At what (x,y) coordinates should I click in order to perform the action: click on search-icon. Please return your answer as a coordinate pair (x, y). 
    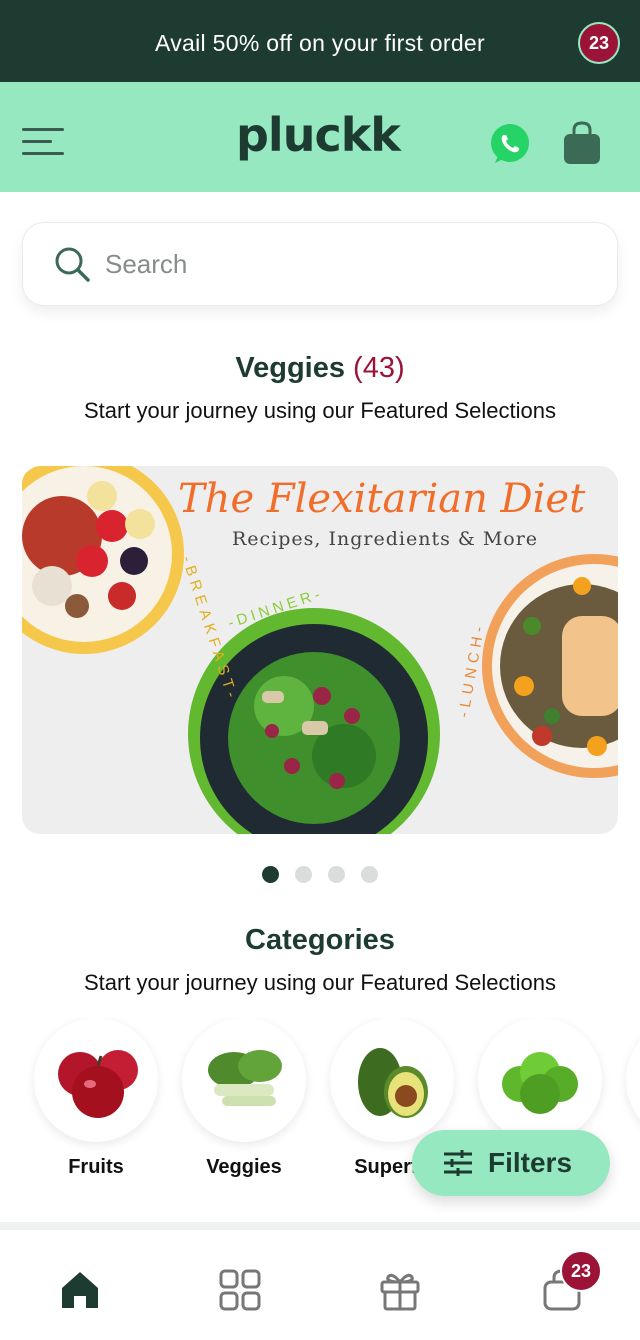
    Looking at the image, I should click on (72, 264).